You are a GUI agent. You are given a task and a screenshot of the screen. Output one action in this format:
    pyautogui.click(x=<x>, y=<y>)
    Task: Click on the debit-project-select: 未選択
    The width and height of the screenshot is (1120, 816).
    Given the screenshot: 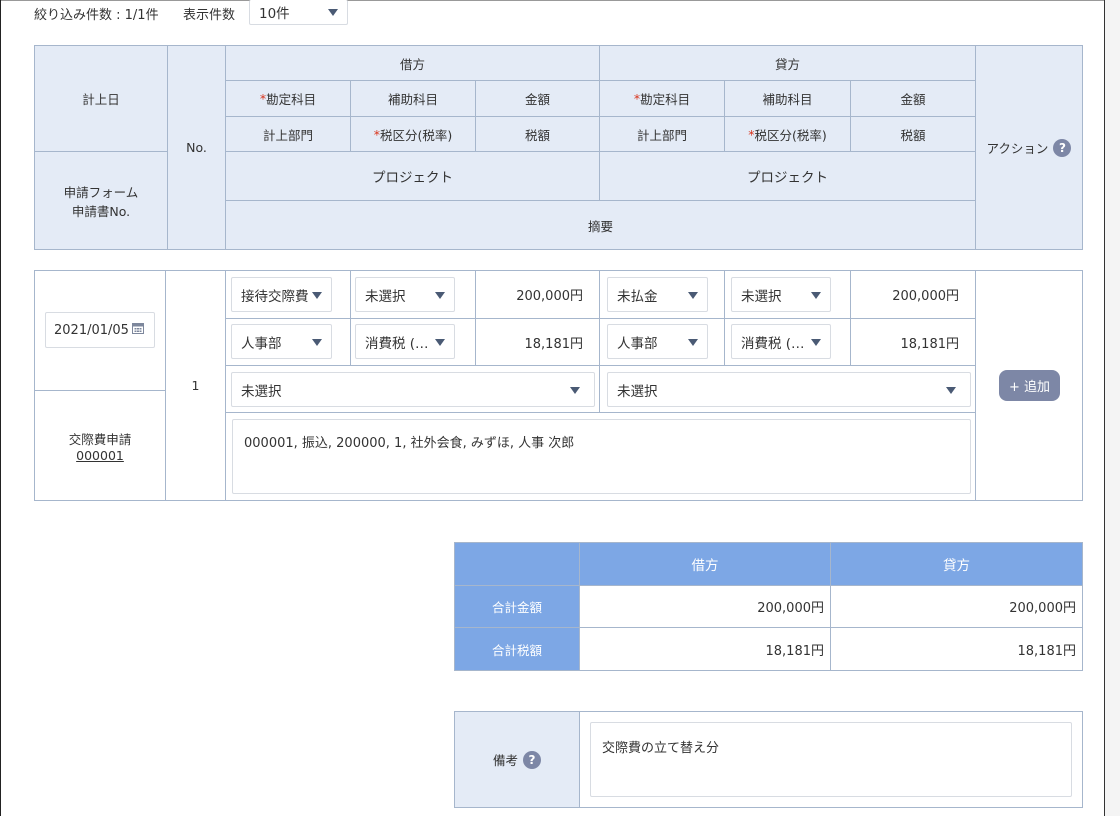 What is the action you would take?
    pyautogui.click(x=413, y=389)
    